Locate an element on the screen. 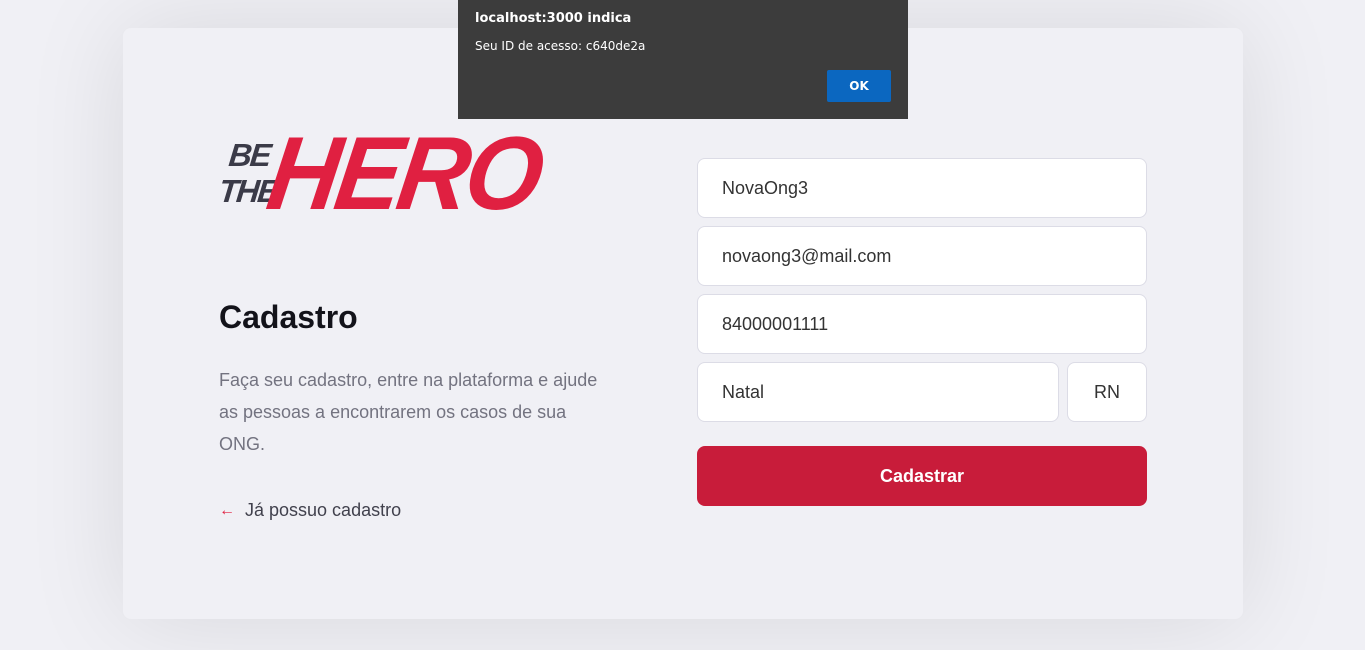 The height and width of the screenshot is (650, 1365). arrow-left-icon: ← is located at coordinates (227, 510).